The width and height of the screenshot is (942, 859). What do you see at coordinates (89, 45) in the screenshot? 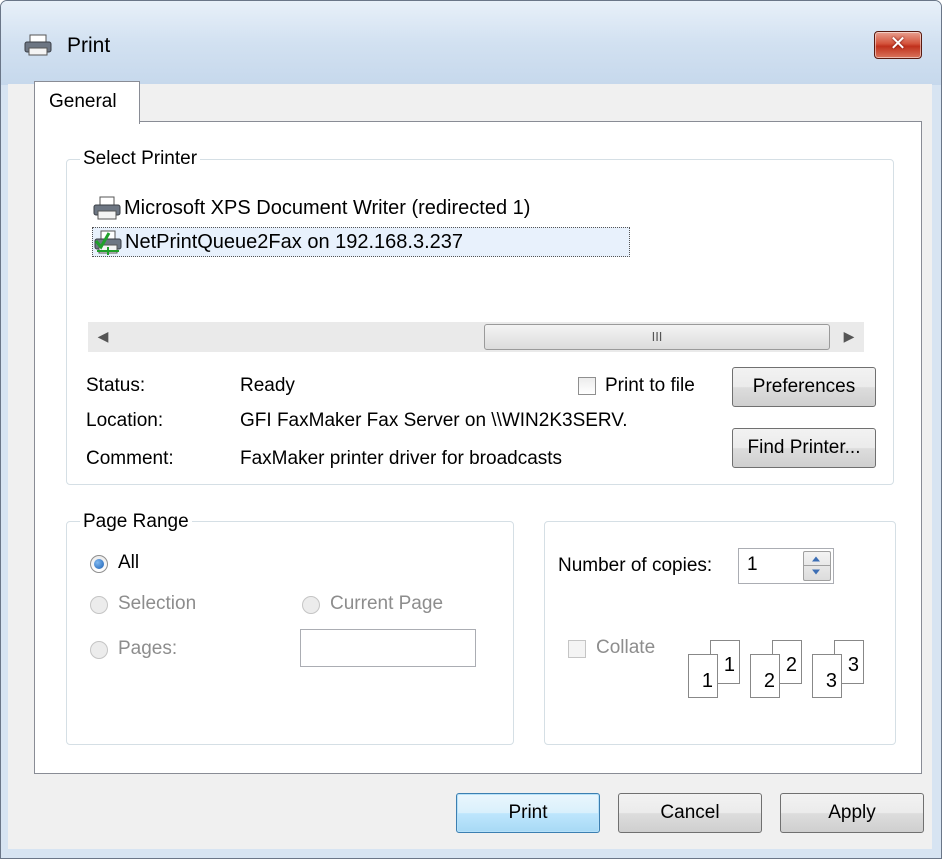
I see `window-title: Print` at bounding box center [89, 45].